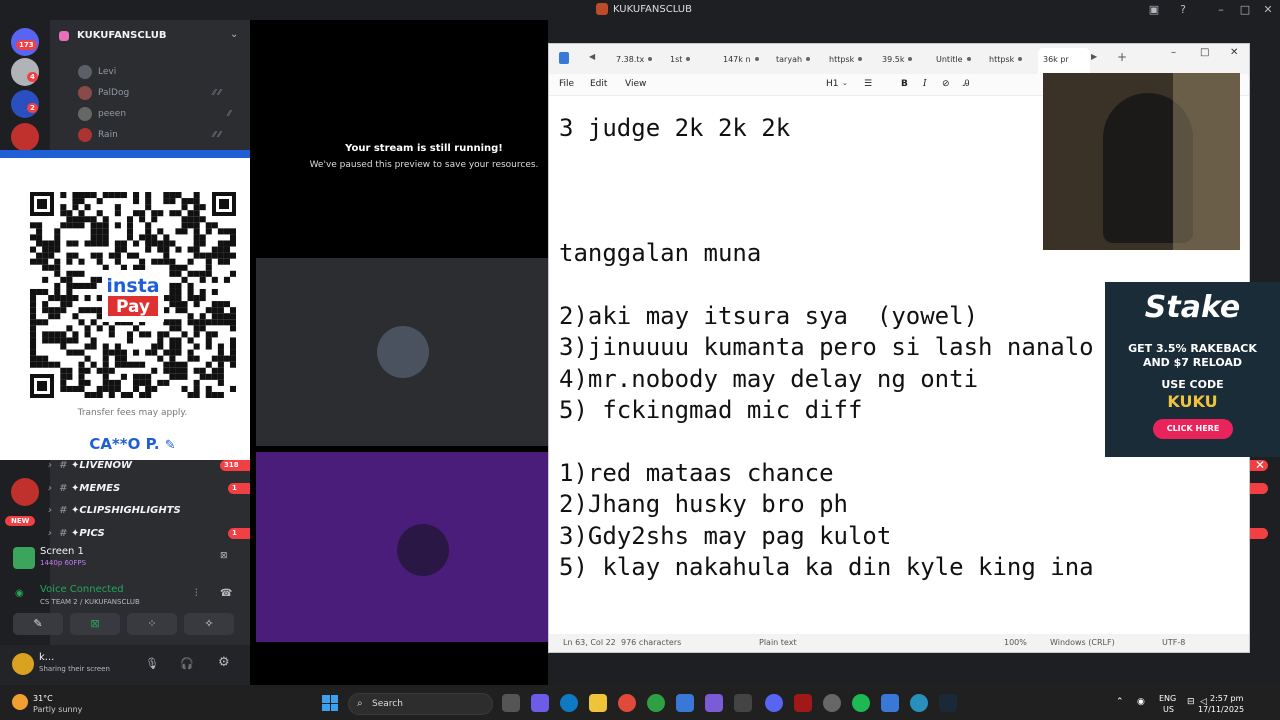 The height and width of the screenshot is (720, 1280). I want to click on link-icon: ⊘, so click(946, 84).